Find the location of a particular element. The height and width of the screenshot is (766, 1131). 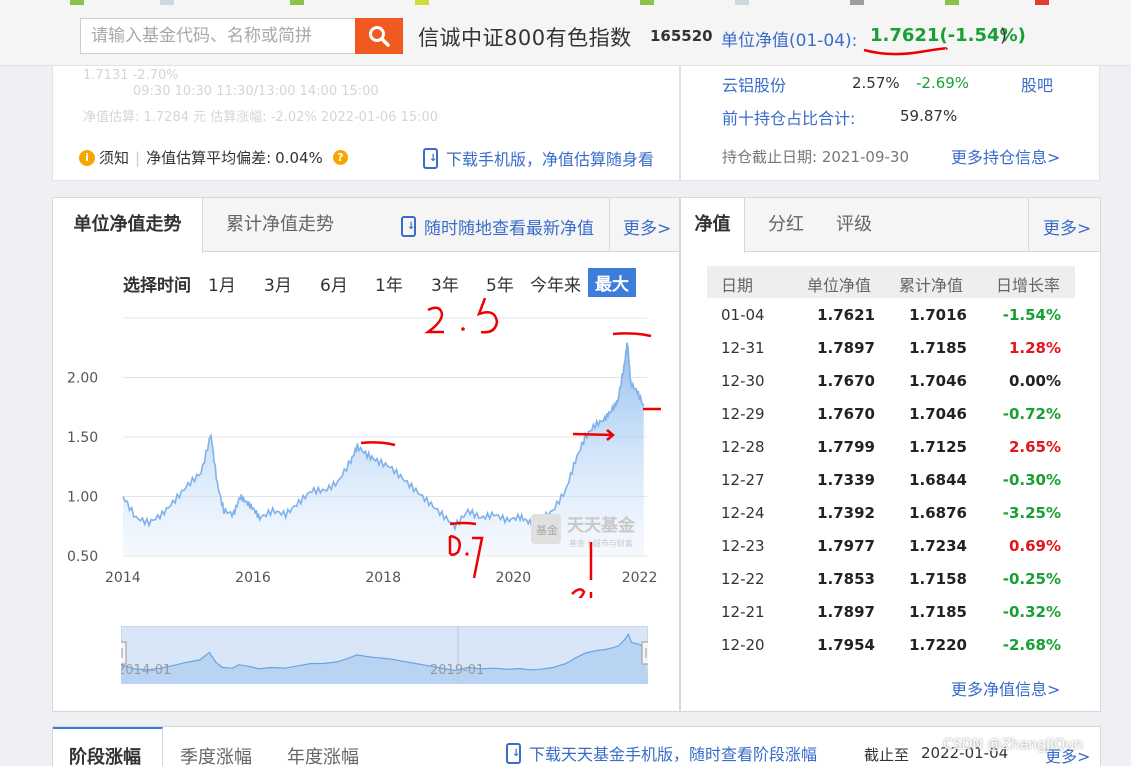

tab-acc-nav: 累计净值走势 is located at coordinates (280, 225).